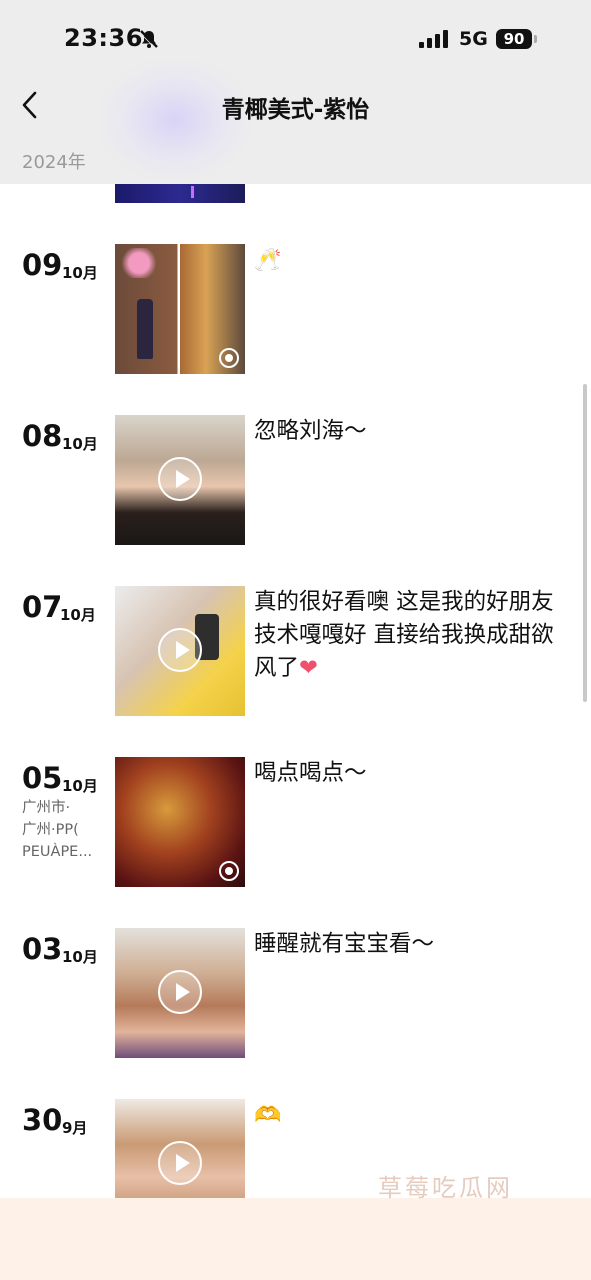  What do you see at coordinates (103, 38) in the screenshot?
I see `status-time: 23:36` at bounding box center [103, 38].